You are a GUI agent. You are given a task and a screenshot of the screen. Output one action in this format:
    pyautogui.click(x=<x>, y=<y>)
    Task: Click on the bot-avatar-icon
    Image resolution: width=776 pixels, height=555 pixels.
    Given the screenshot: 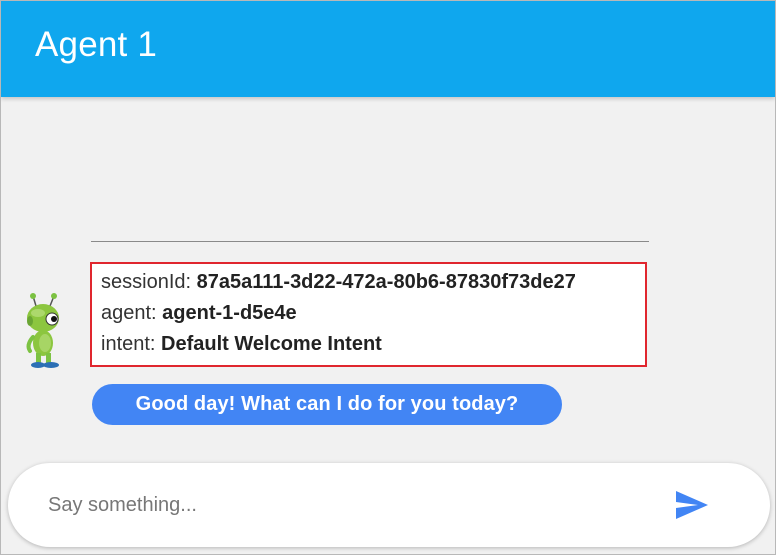 What is the action you would take?
    pyautogui.click(x=45, y=331)
    